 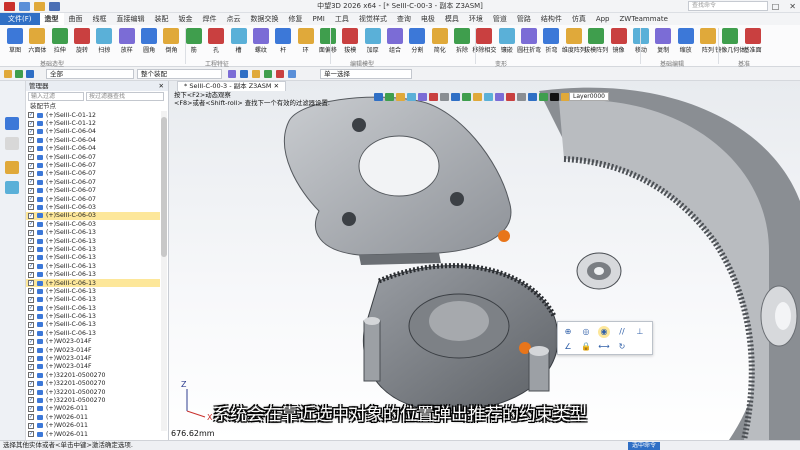 I want to click on constraint-type-icon: ↻, so click(x=622, y=347).